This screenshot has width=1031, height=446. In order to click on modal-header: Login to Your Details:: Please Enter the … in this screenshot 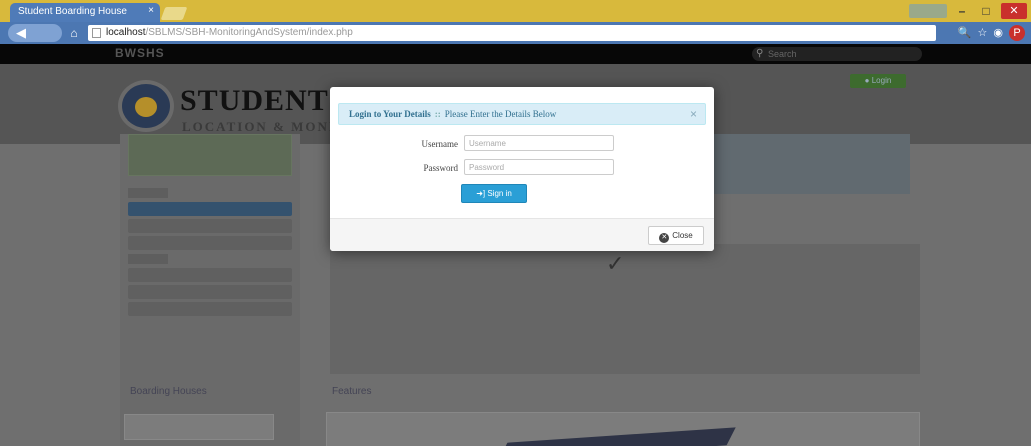, I will do `click(522, 114)`.